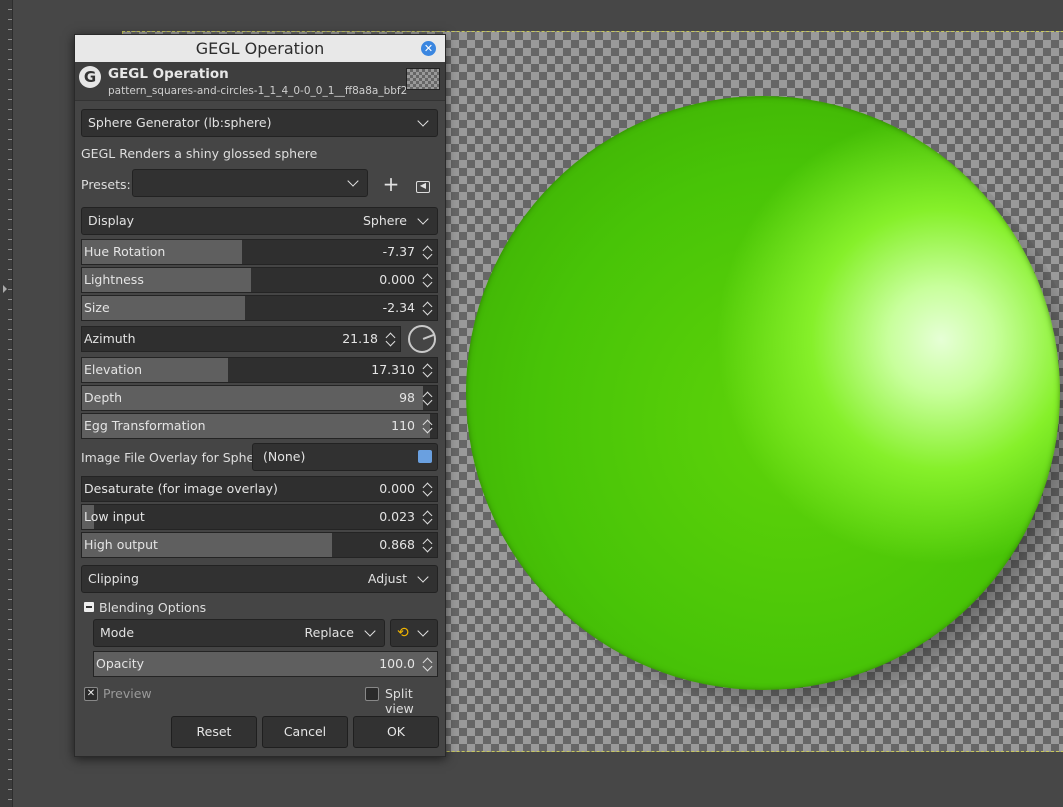  I want to click on depth-slider: Depth 98, so click(259, 398).